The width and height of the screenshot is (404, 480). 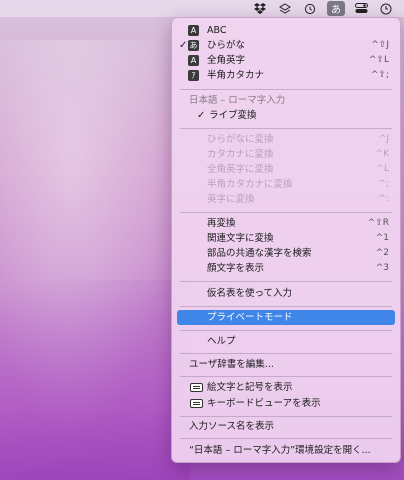 I want to click on section-header: 日本語 – ローマ字入力, so click(x=286, y=100).